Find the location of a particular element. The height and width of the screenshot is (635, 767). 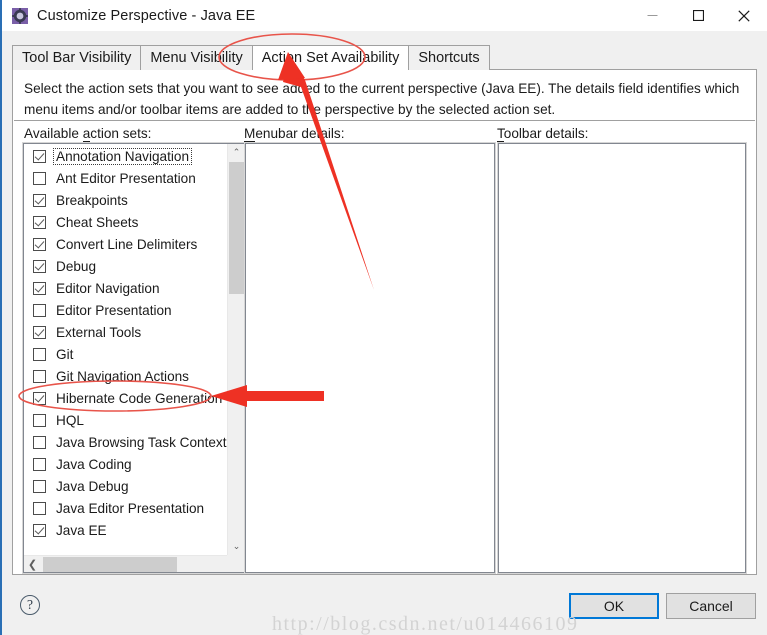

ok-button: OK is located at coordinates (614, 606).